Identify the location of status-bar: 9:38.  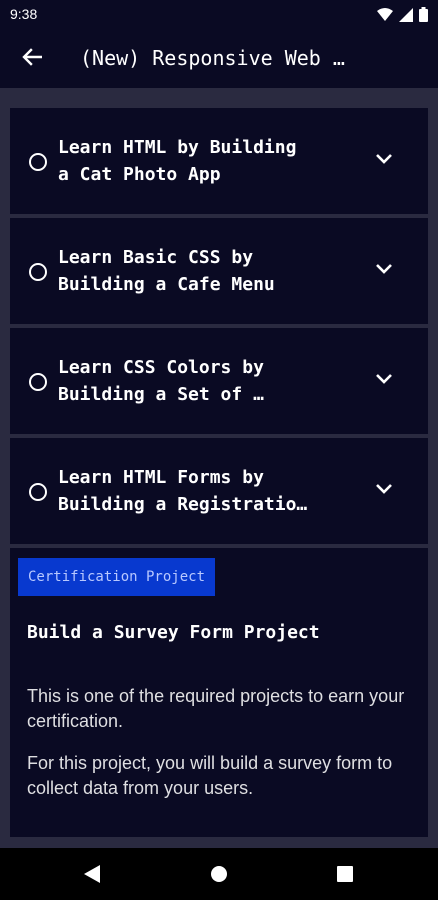
(219, 15).